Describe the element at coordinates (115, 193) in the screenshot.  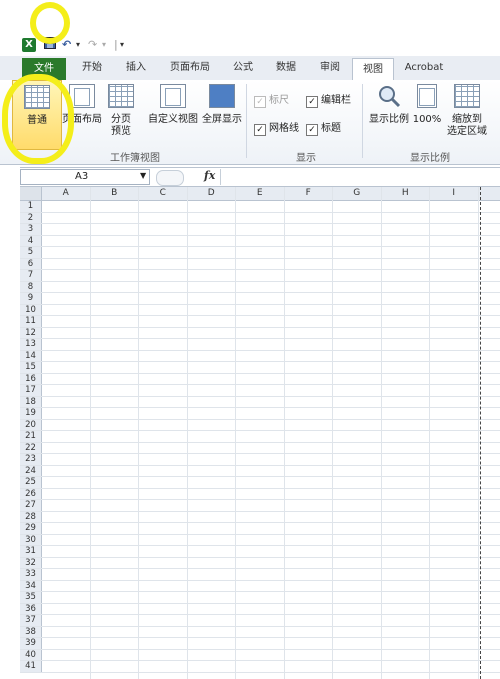
I see `column-header: B` at that location.